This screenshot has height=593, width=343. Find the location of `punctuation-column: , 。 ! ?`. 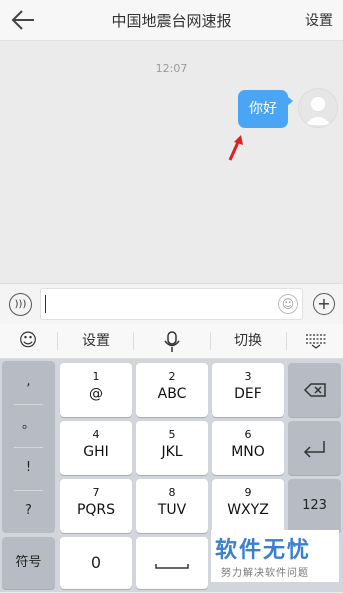

punctuation-column: , 。 ! ? is located at coordinates (28, 447).